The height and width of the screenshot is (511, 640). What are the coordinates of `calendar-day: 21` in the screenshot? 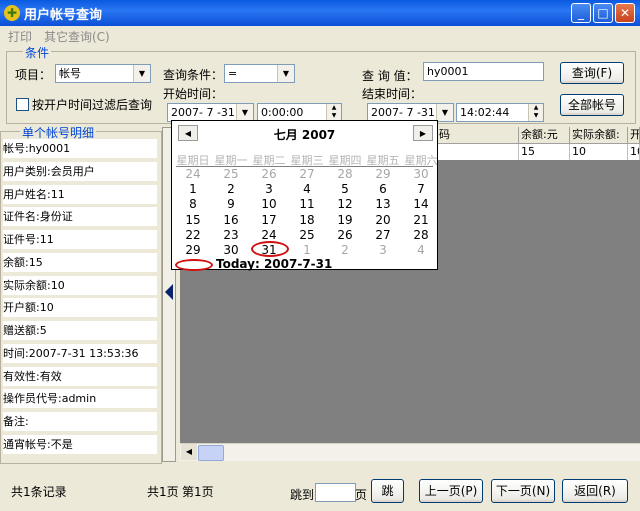 It's located at (421, 220).